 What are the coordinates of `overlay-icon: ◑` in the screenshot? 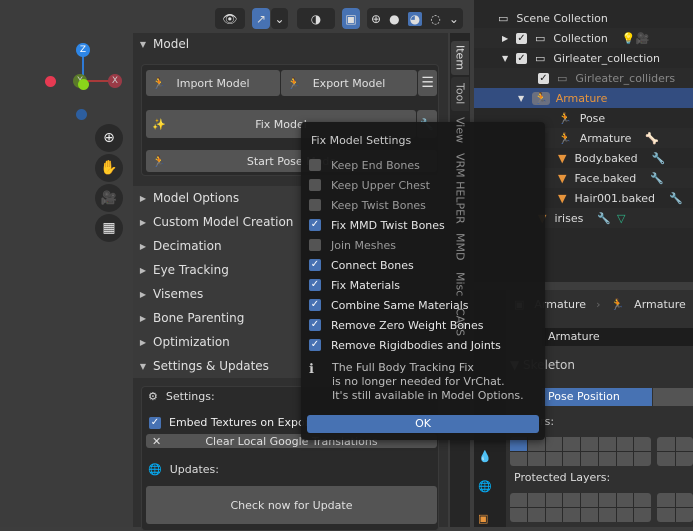 It's located at (316, 18).